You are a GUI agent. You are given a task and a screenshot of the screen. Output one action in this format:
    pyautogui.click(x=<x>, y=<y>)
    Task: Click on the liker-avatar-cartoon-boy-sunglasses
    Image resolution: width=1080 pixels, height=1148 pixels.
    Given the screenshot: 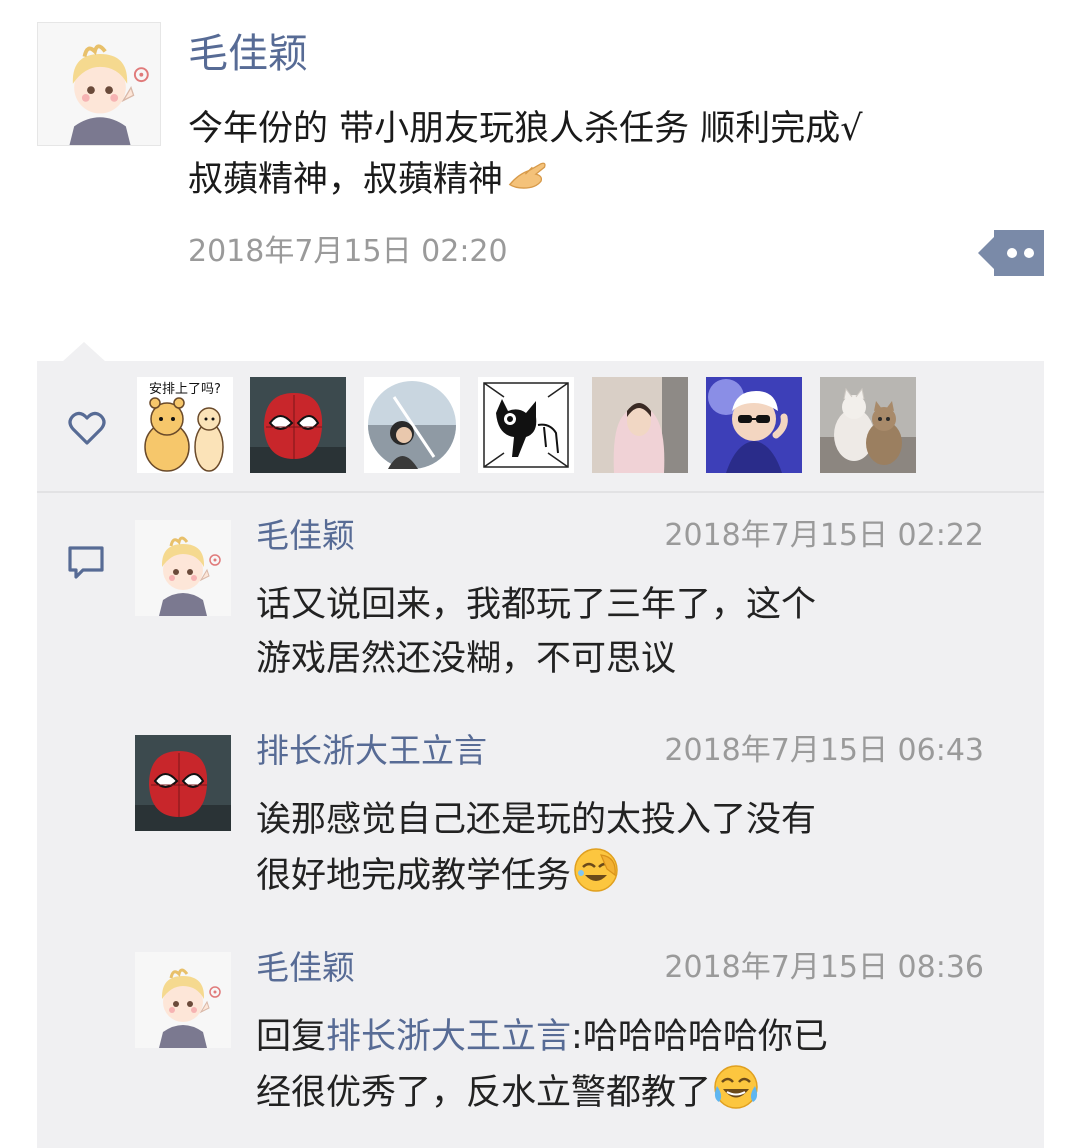 What is the action you would take?
    pyautogui.click(x=754, y=425)
    